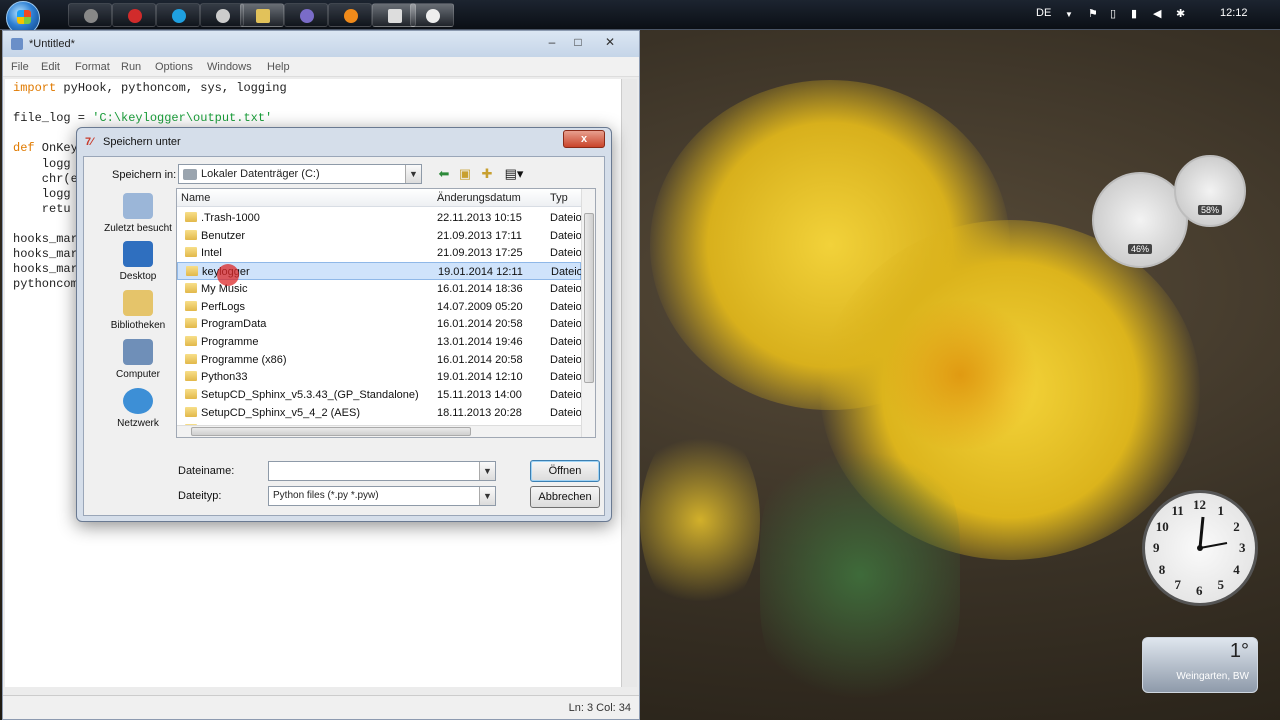  I want to click on menu-help: Help, so click(278, 67).